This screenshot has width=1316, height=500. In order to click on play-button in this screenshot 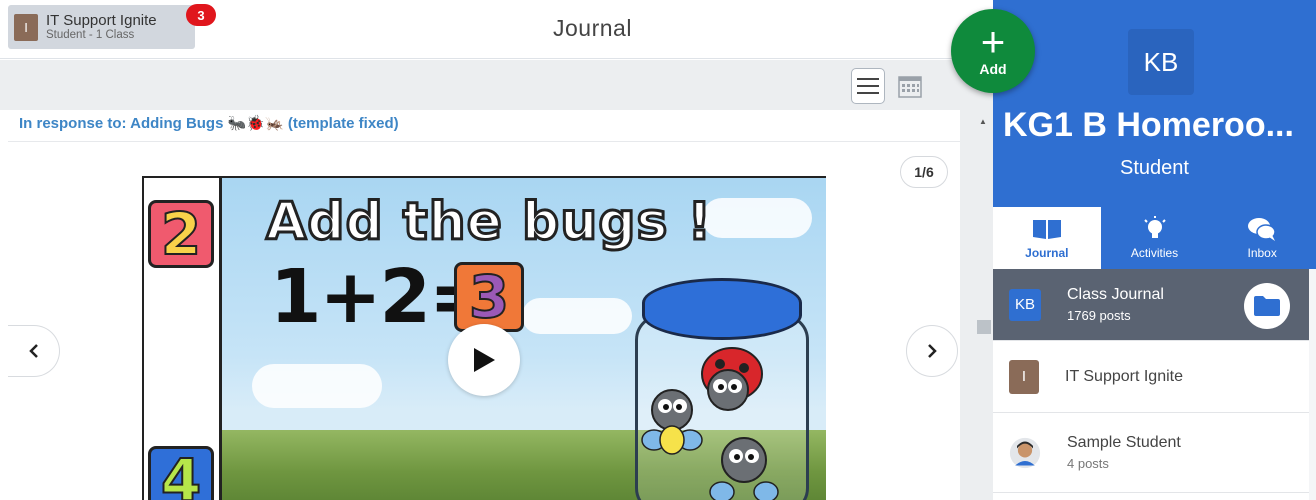, I will do `click(484, 360)`.